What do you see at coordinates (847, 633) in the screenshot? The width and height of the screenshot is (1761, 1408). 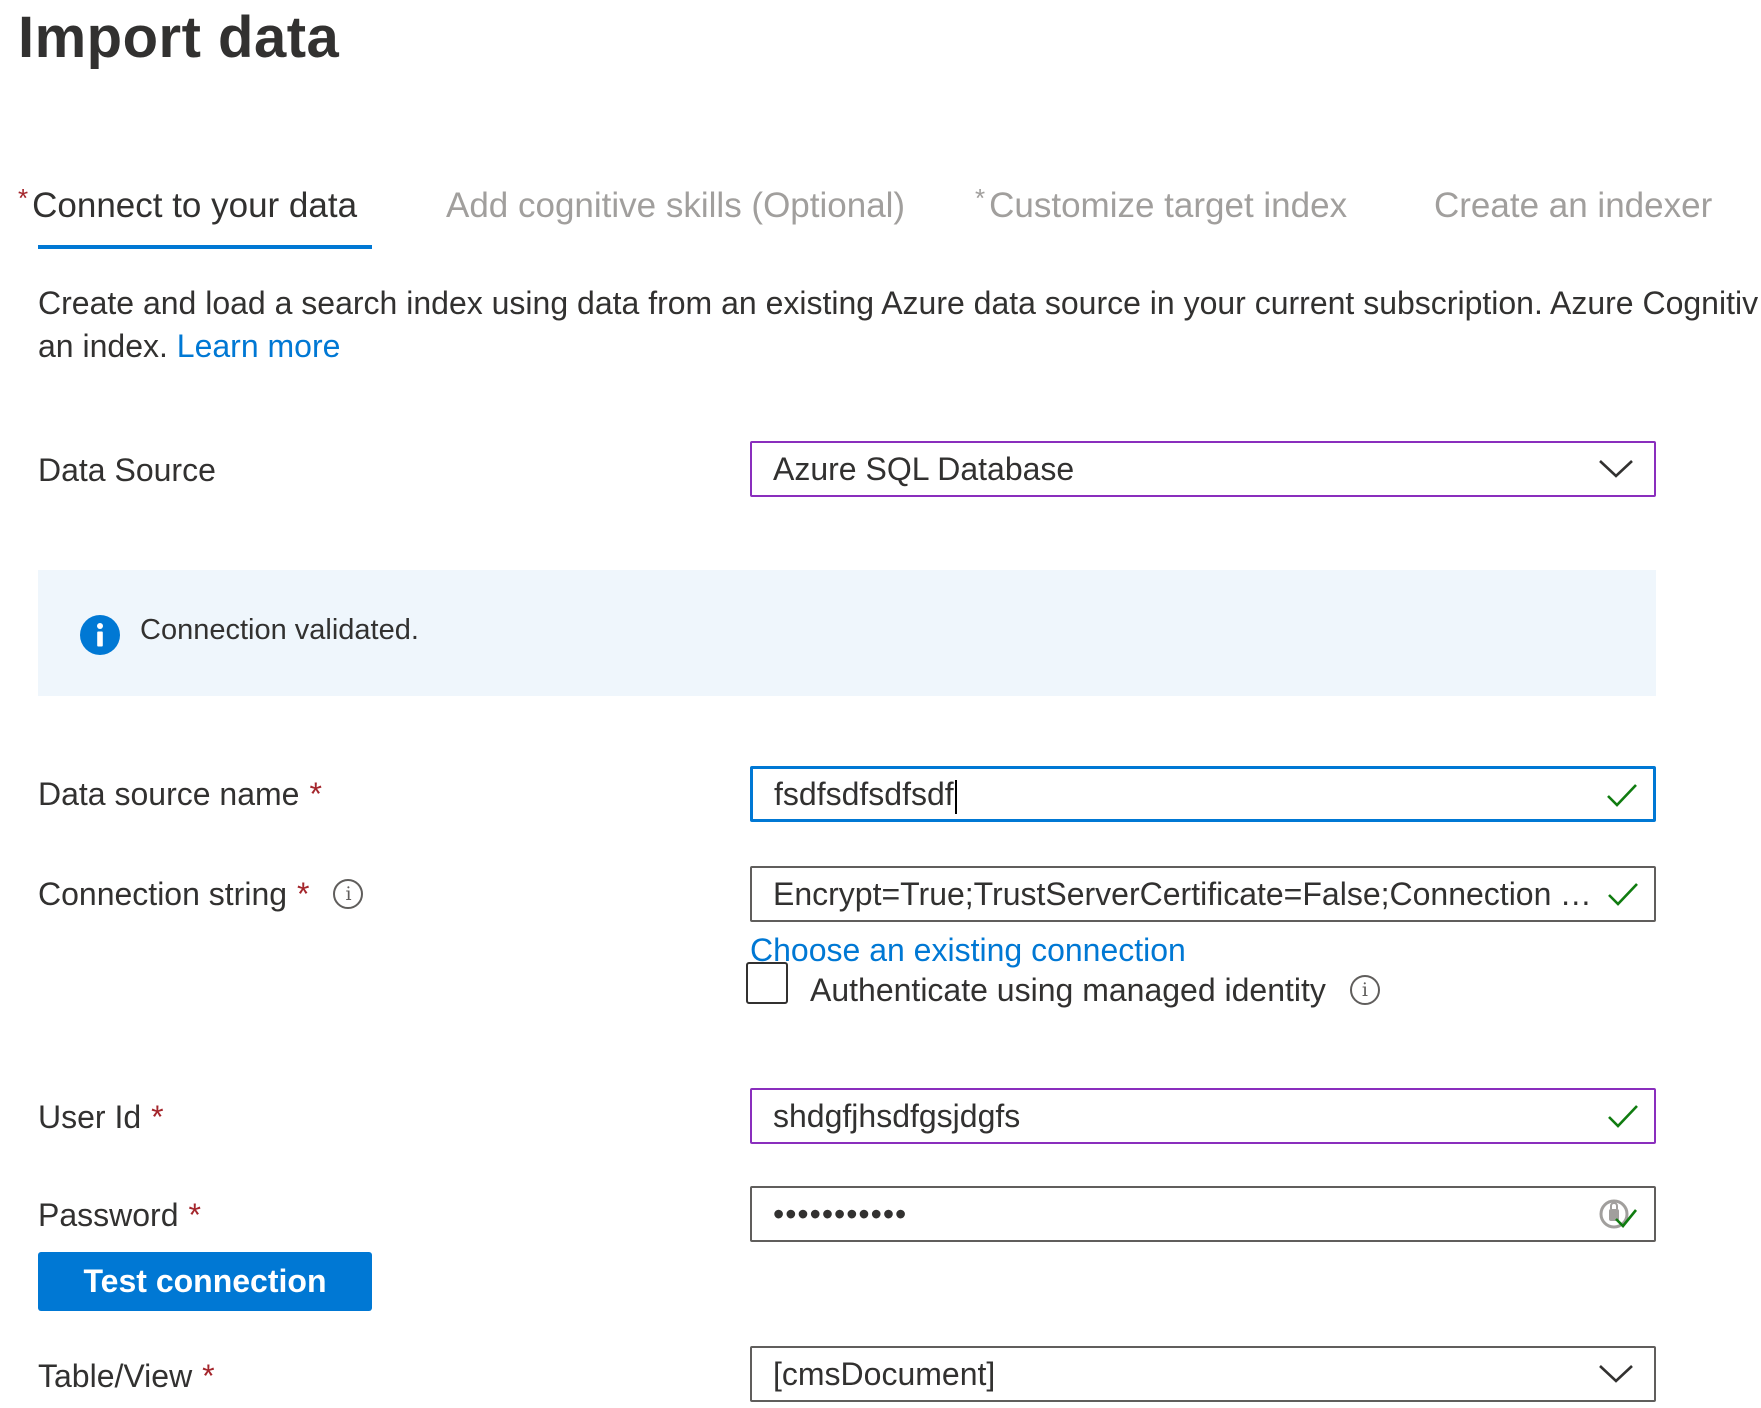 I see `connection-validated-banner: Connection validated.` at bounding box center [847, 633].